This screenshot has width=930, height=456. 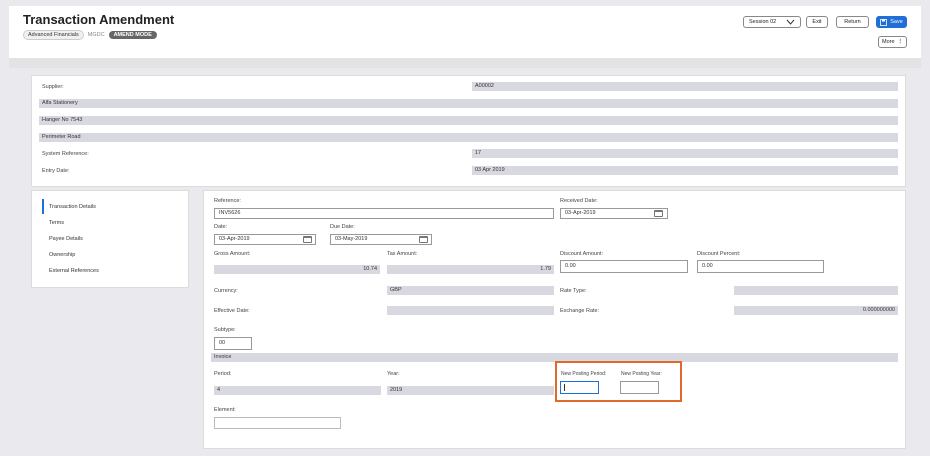 What do you see at coordinates (393, 374) in the screenshot?
I see `year-label: Year:` at bounding box center [393, 374].